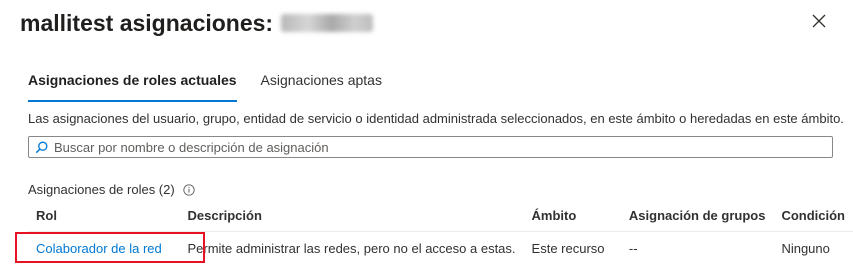  Describe the element at coordinates (327, 23) in the screenshot. I see `redacted-name` at that location.